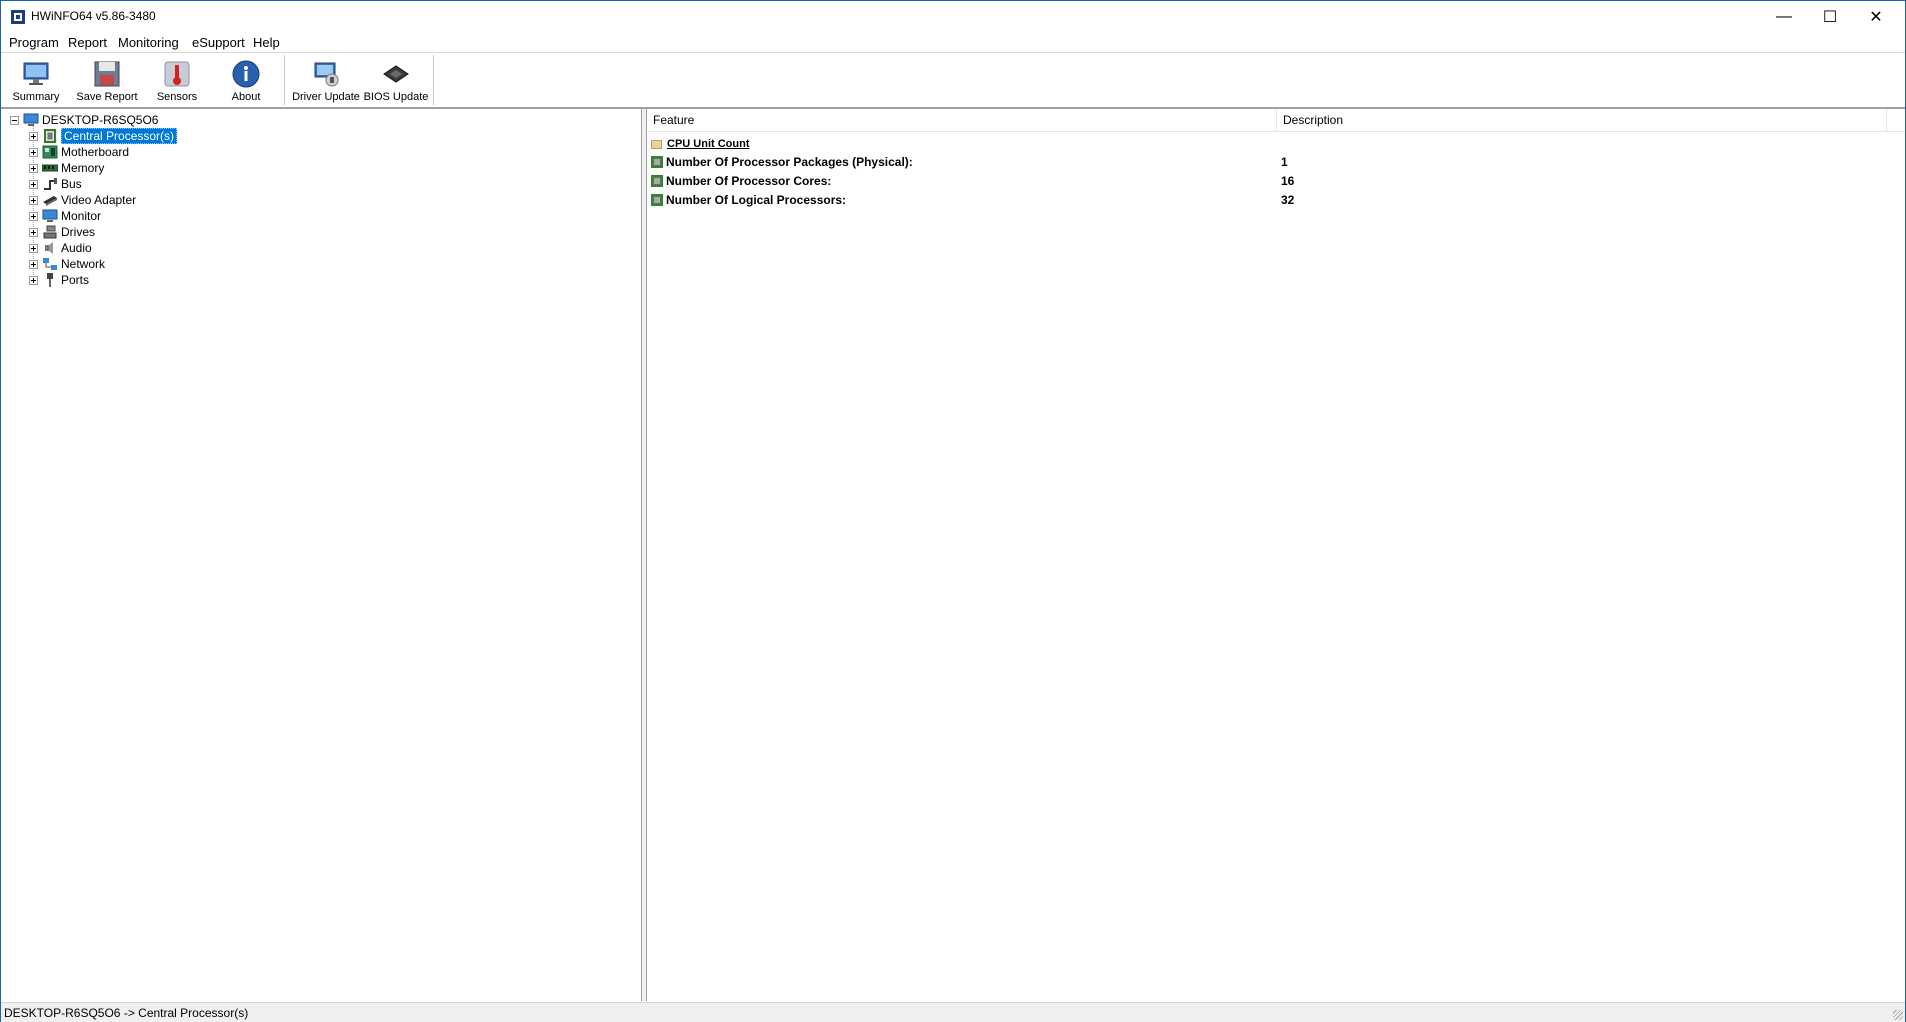 The width and height of the screenshot is (1906, 1022). What do you see at coordinates (50, 136) in the screenshot?
I see `cpu-icon` at bounding box center [50, 136].